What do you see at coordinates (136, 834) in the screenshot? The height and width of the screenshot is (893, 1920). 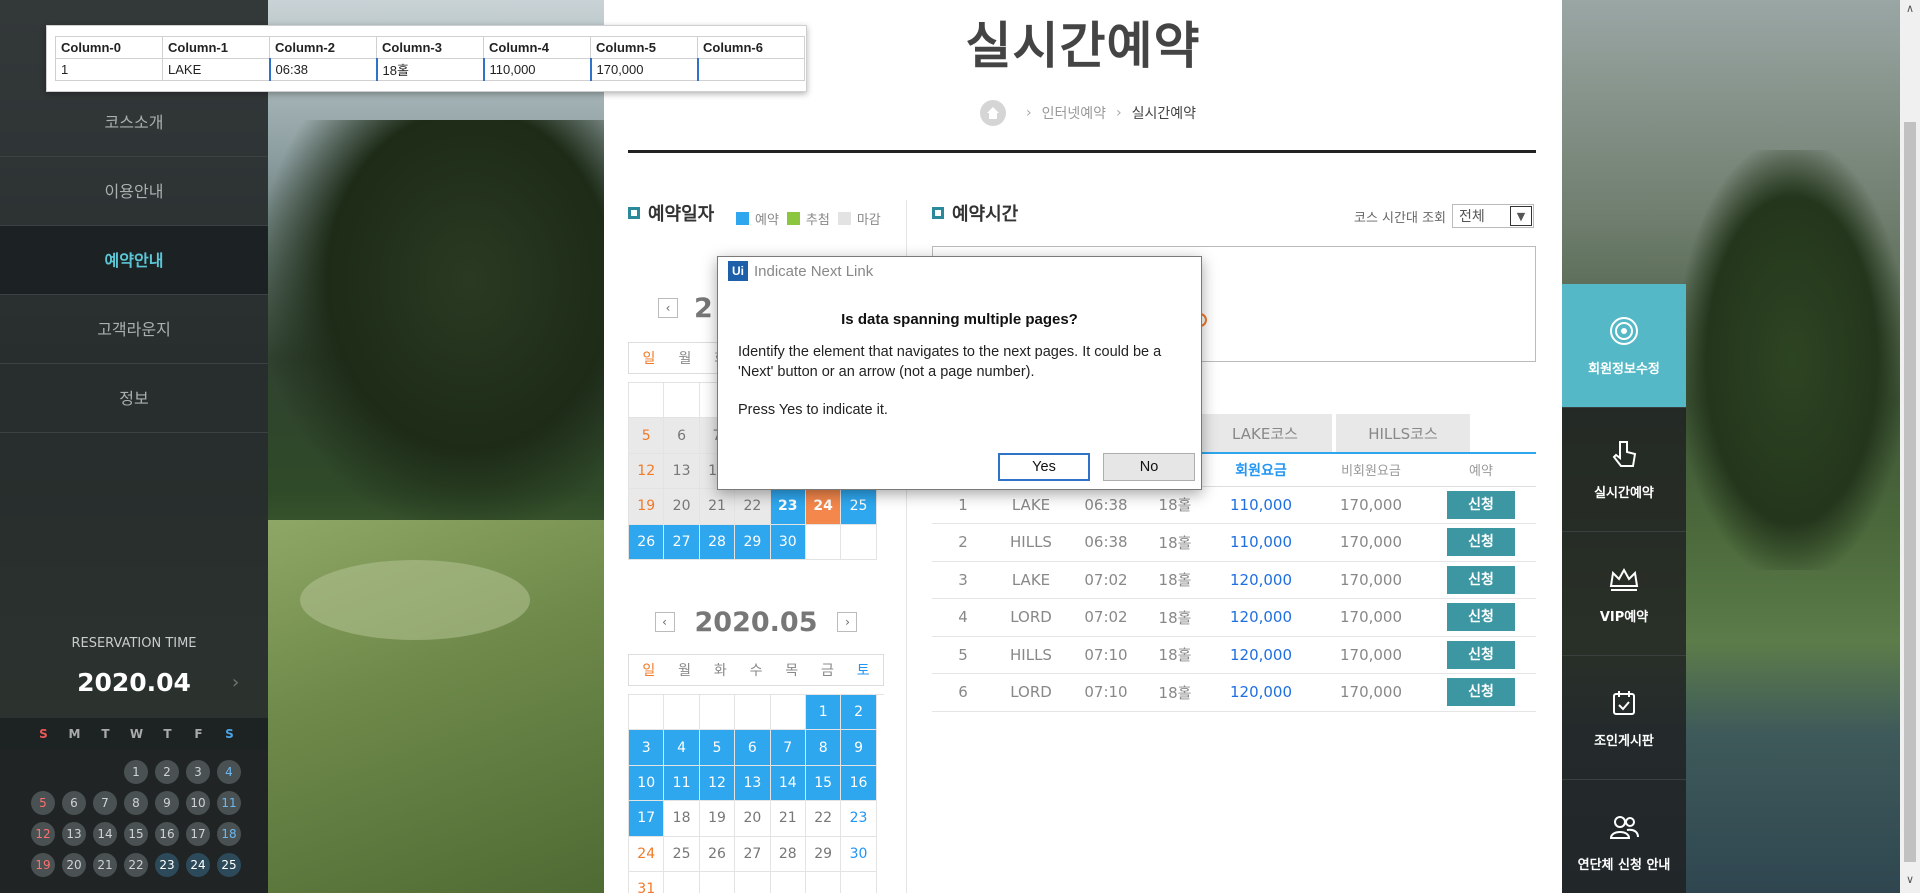 I see `mini-calendar-day: 15` at bounding box center [136, 834].